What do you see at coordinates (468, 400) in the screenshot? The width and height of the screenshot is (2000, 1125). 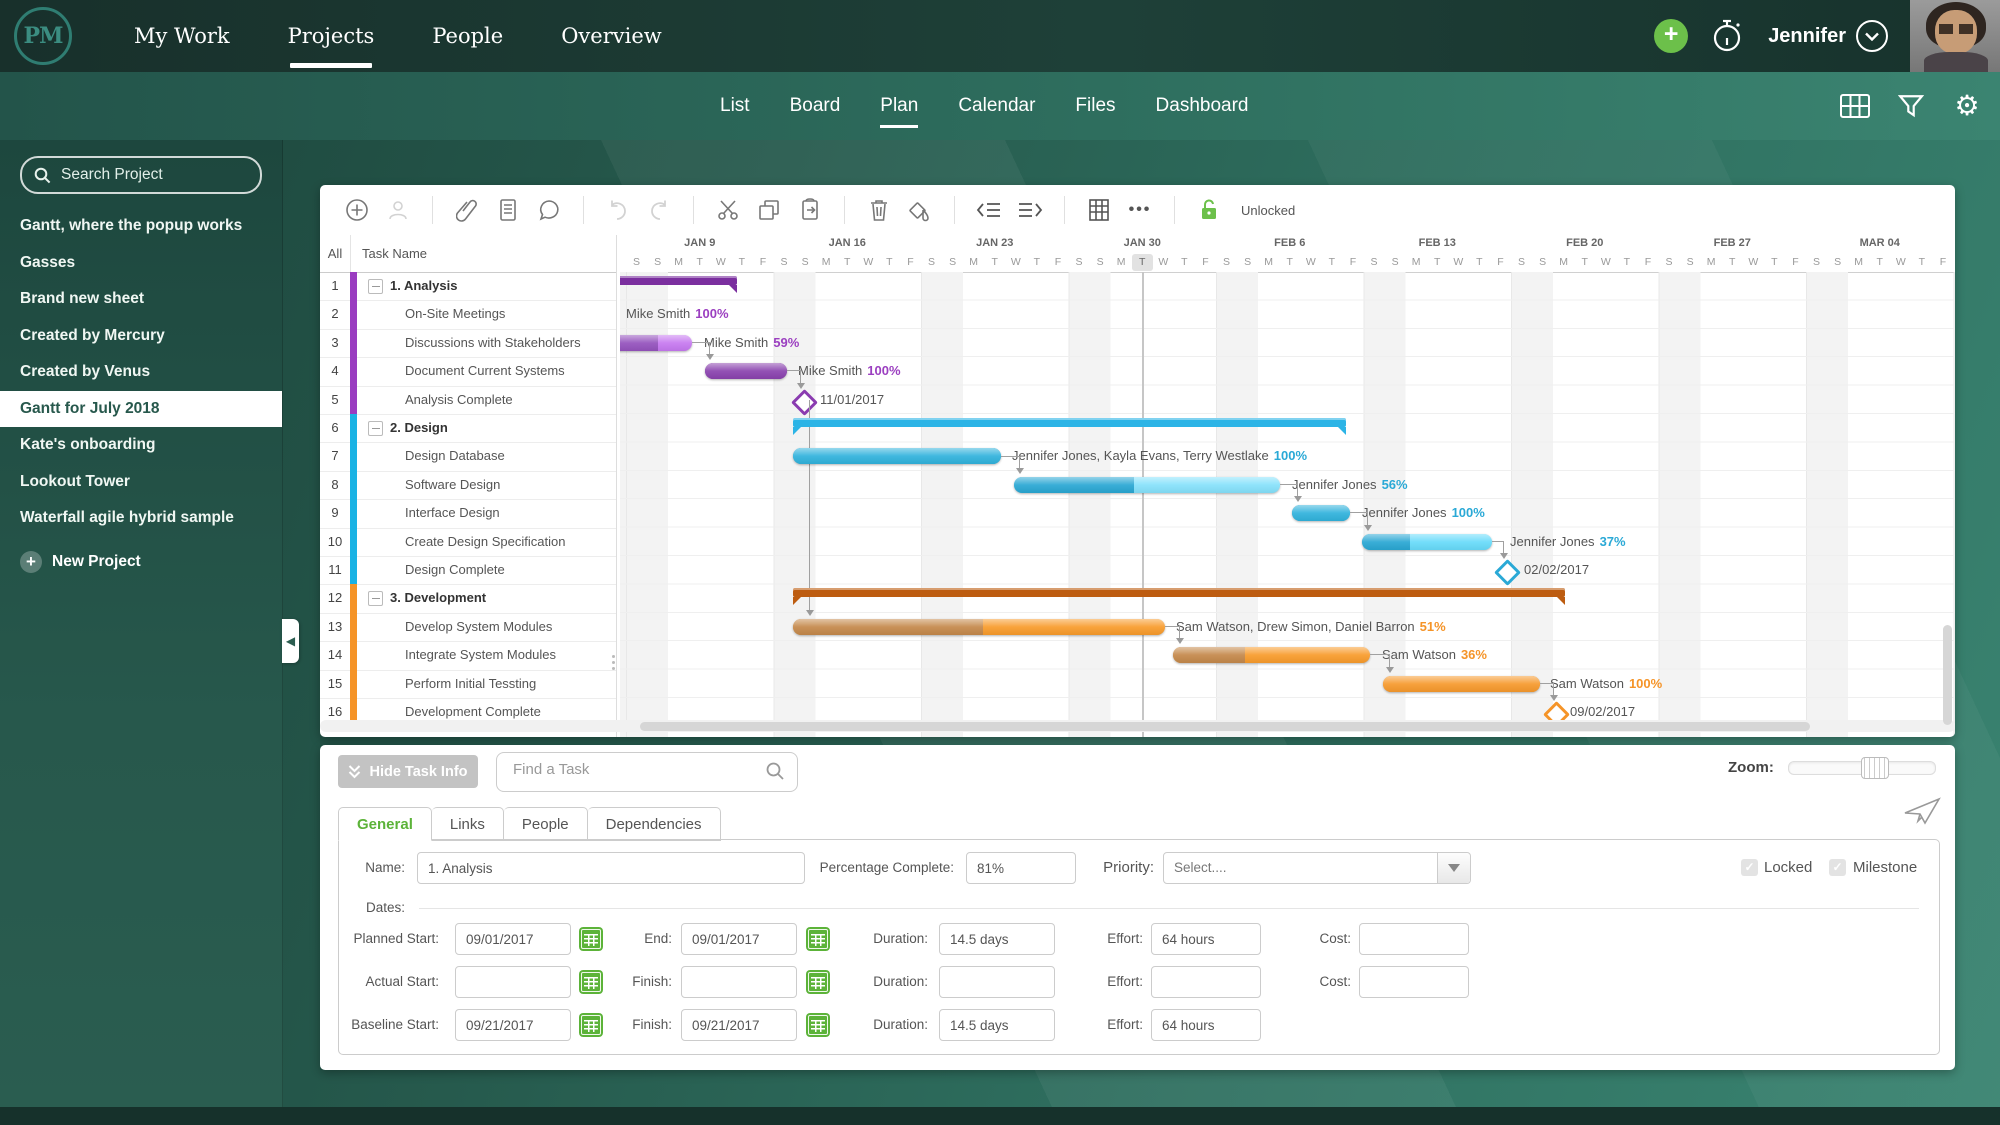 I see `task-row-analysis-complete: 5 Analysis Complete` at bounding box center [468, 400].